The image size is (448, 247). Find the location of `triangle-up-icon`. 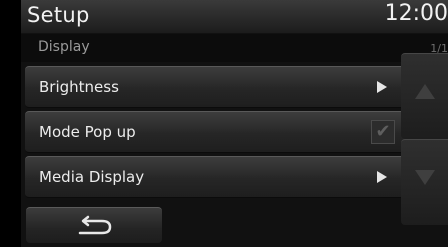

triangle-up-icon is located at coordinates (425, 91).